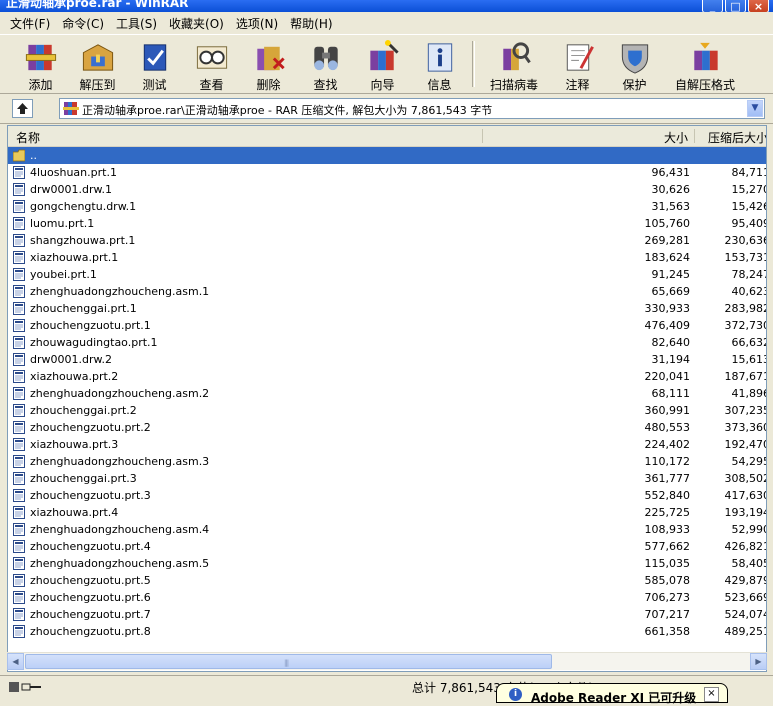  What do you see at coordinates (705, 64) in the screenshot?
I see `sfx-button: 自解压格式` at bounding box center [705, 64].